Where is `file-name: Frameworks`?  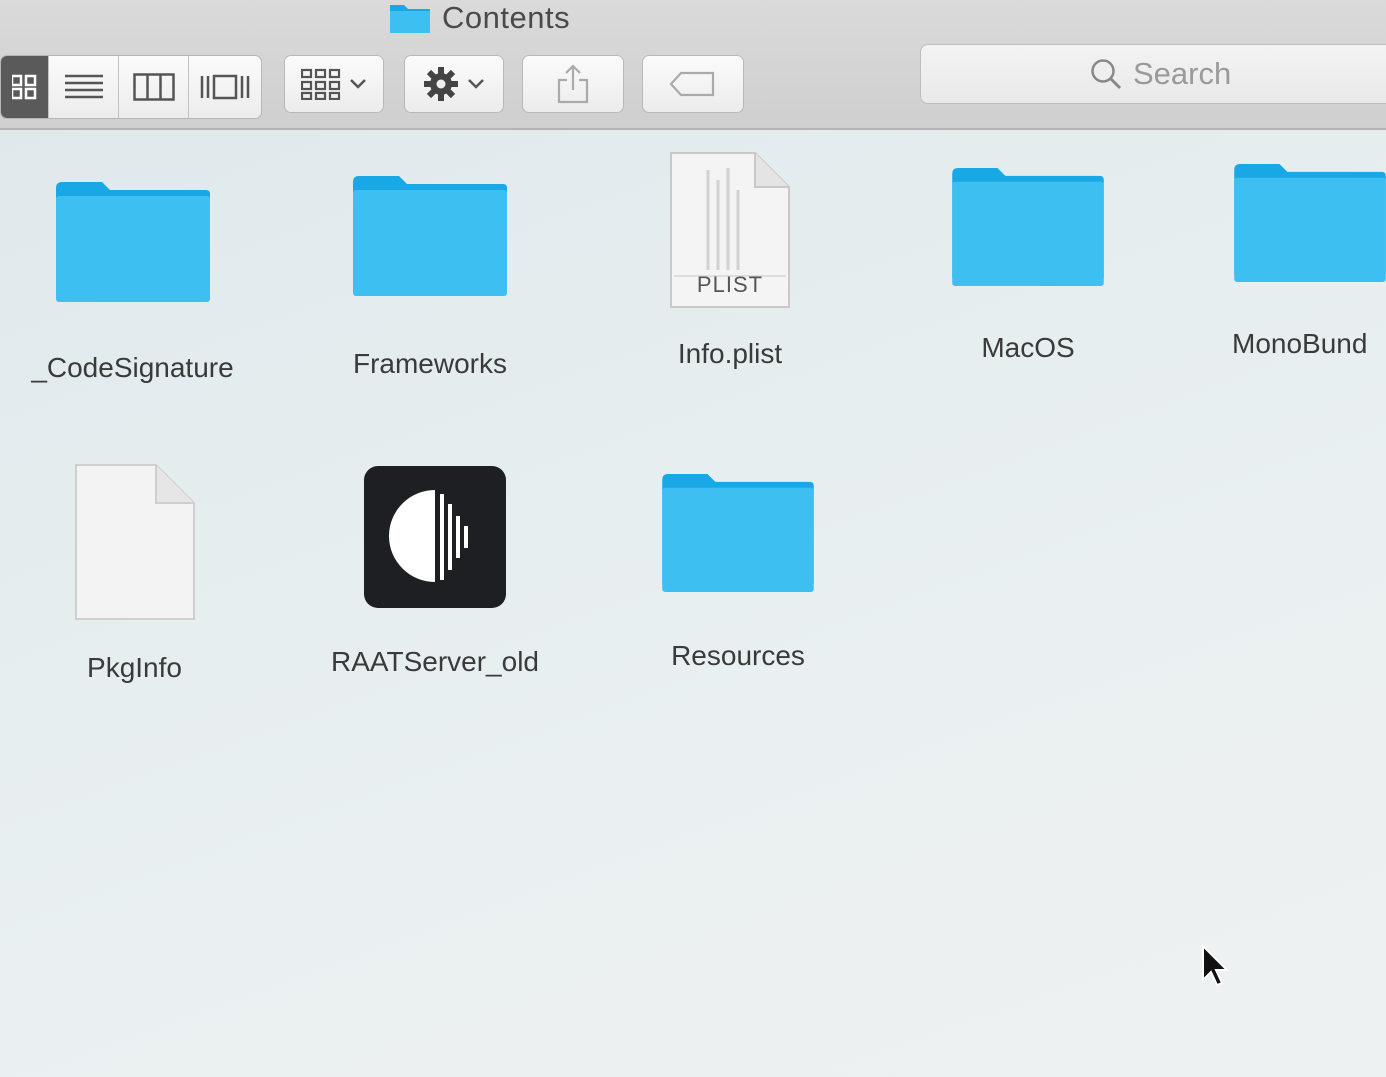 file-name: Frameworks is located at coordinates (429, 363).